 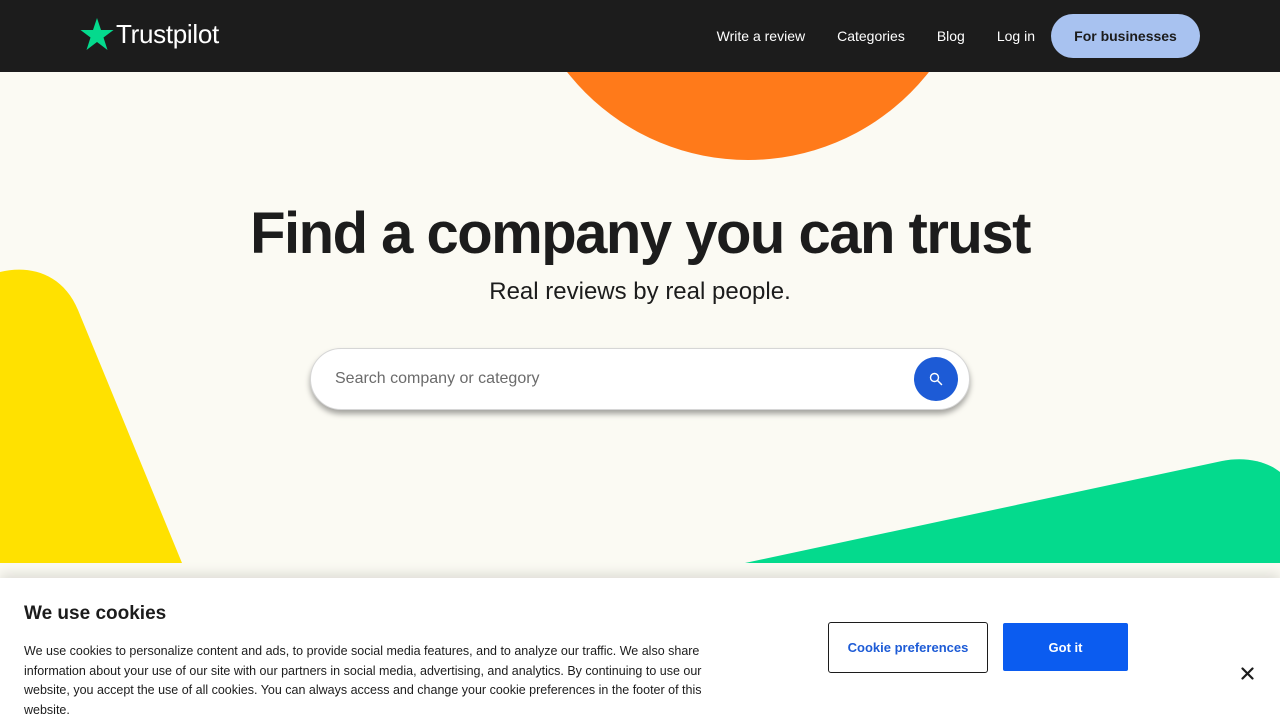 I want to click on close-cookie-banner-button, so click(x=1247, y=673).